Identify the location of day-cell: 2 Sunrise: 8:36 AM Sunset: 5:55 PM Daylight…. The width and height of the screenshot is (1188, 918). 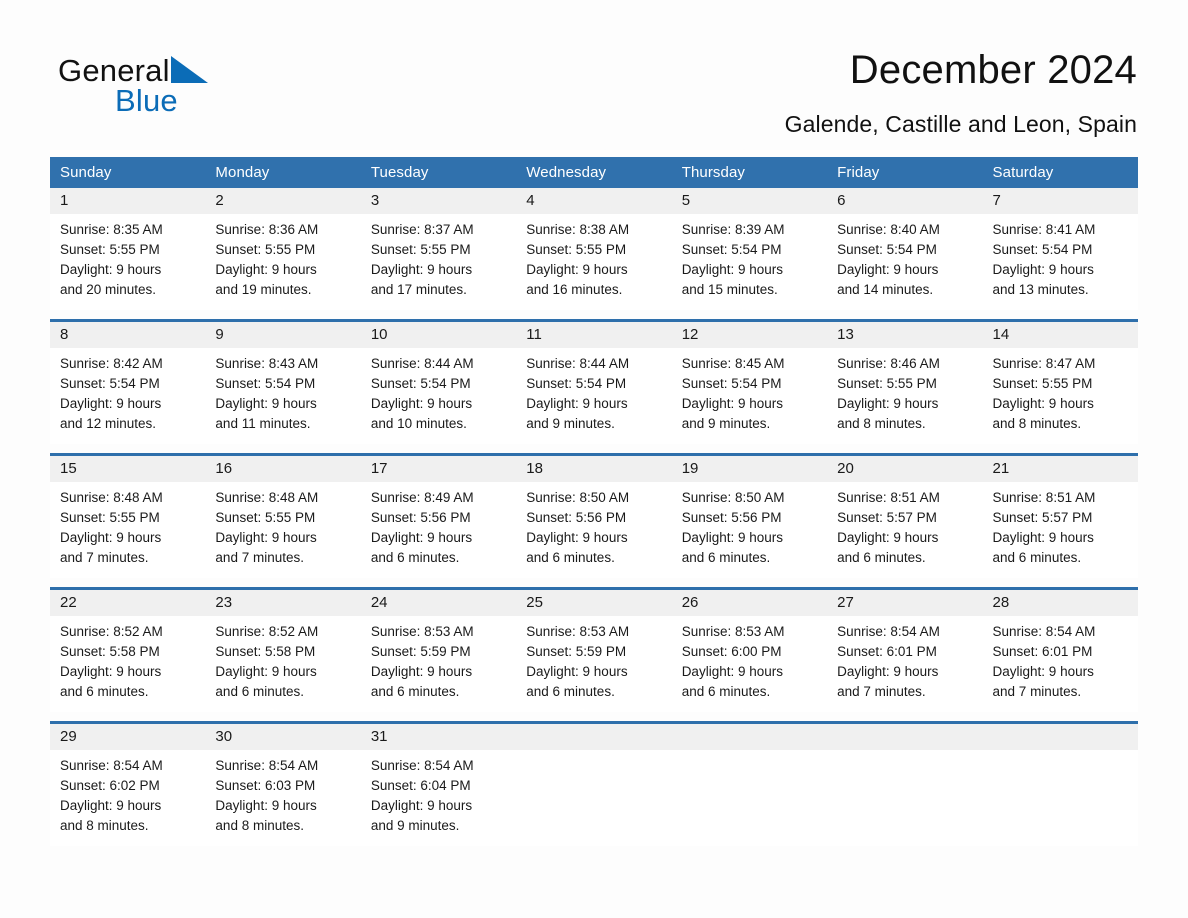
(283, 249).